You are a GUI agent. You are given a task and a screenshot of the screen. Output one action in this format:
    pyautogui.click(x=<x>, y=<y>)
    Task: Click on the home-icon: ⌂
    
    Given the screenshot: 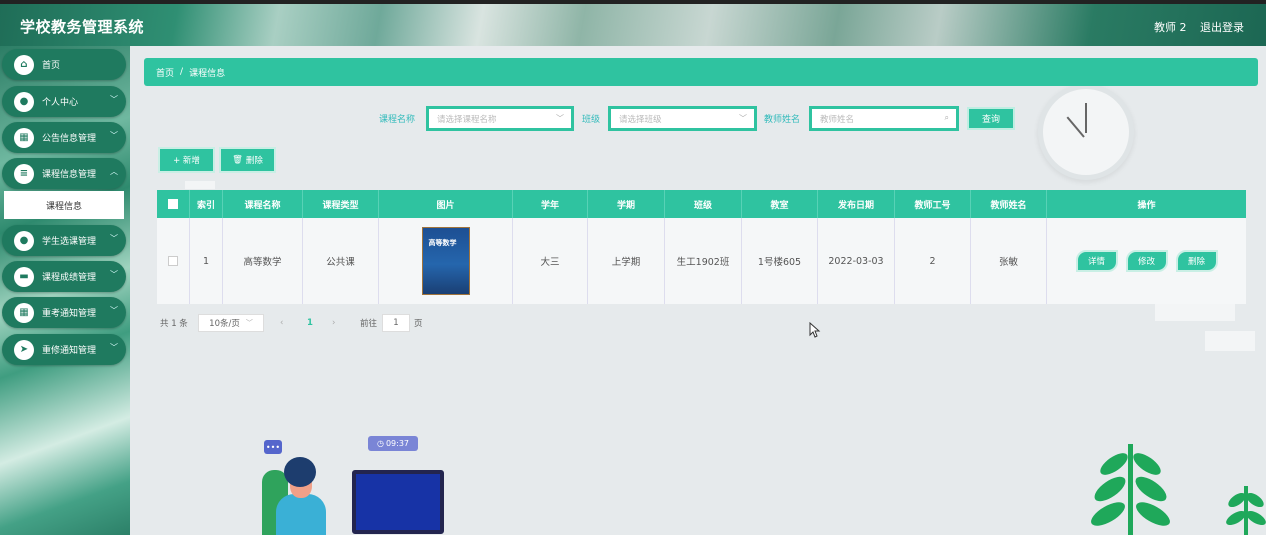 What is the action you would take?
    pyautogui.click(x=24, y=64)
    